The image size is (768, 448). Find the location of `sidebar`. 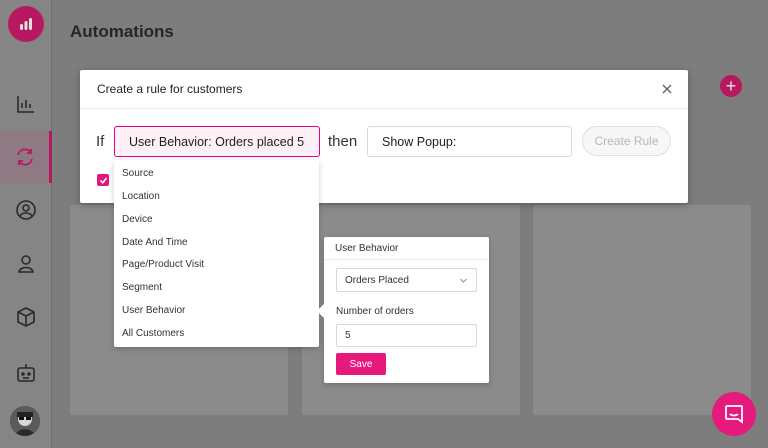

sidebar is located at coordinates (26, 224).